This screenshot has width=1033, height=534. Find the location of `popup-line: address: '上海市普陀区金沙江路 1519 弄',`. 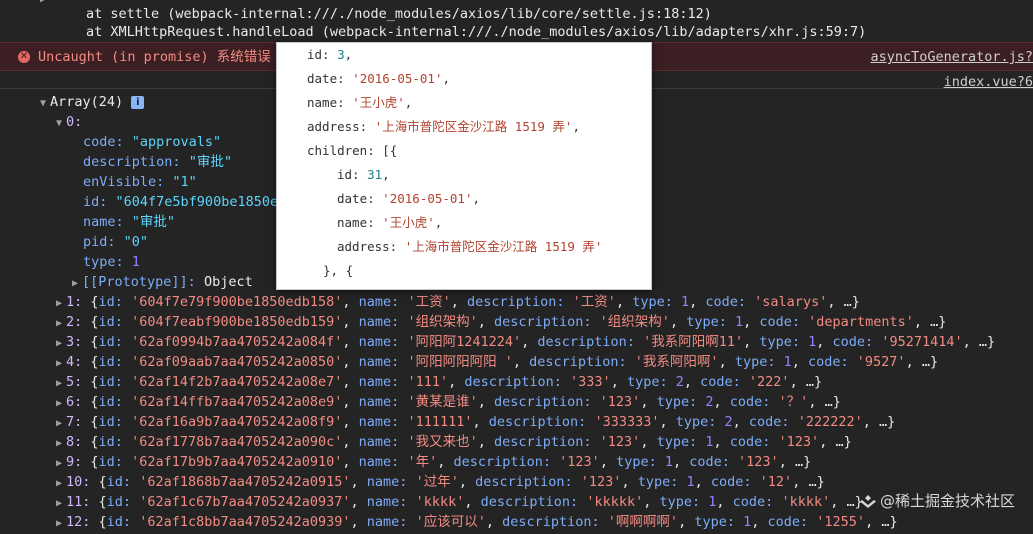

popup-line: address: '上海市普陀区金沙江路 1519 弄', is located at coordinates (443, 126).